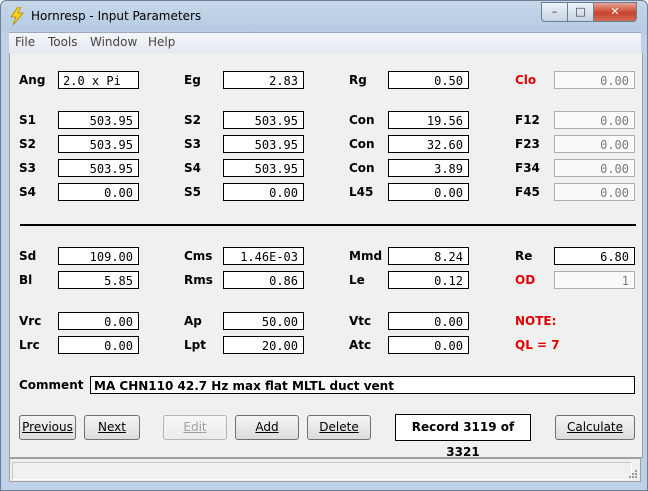  I want to click on param-field-f45: 0.00, so click(594, 192).